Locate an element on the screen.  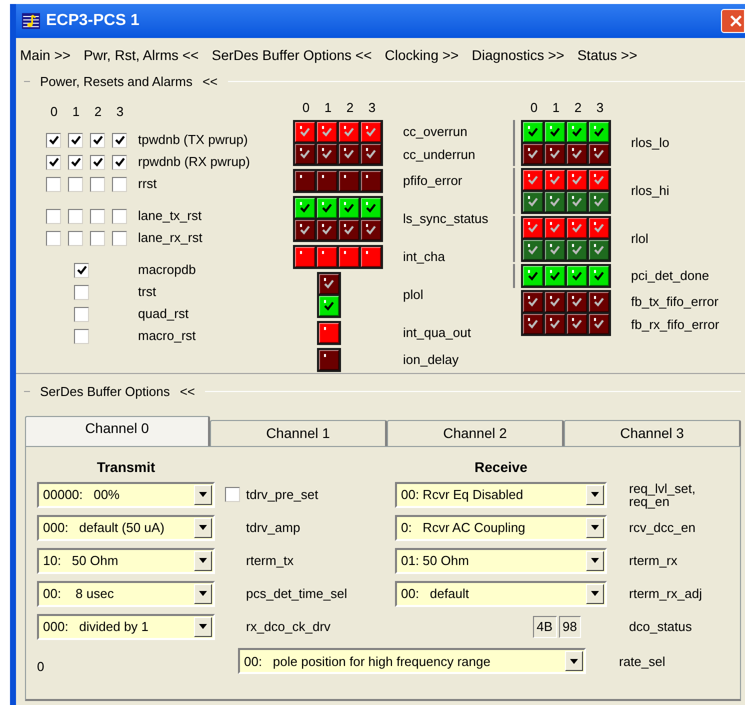
dropdown: 00: 8 usec is located at coordinates (126, 593).